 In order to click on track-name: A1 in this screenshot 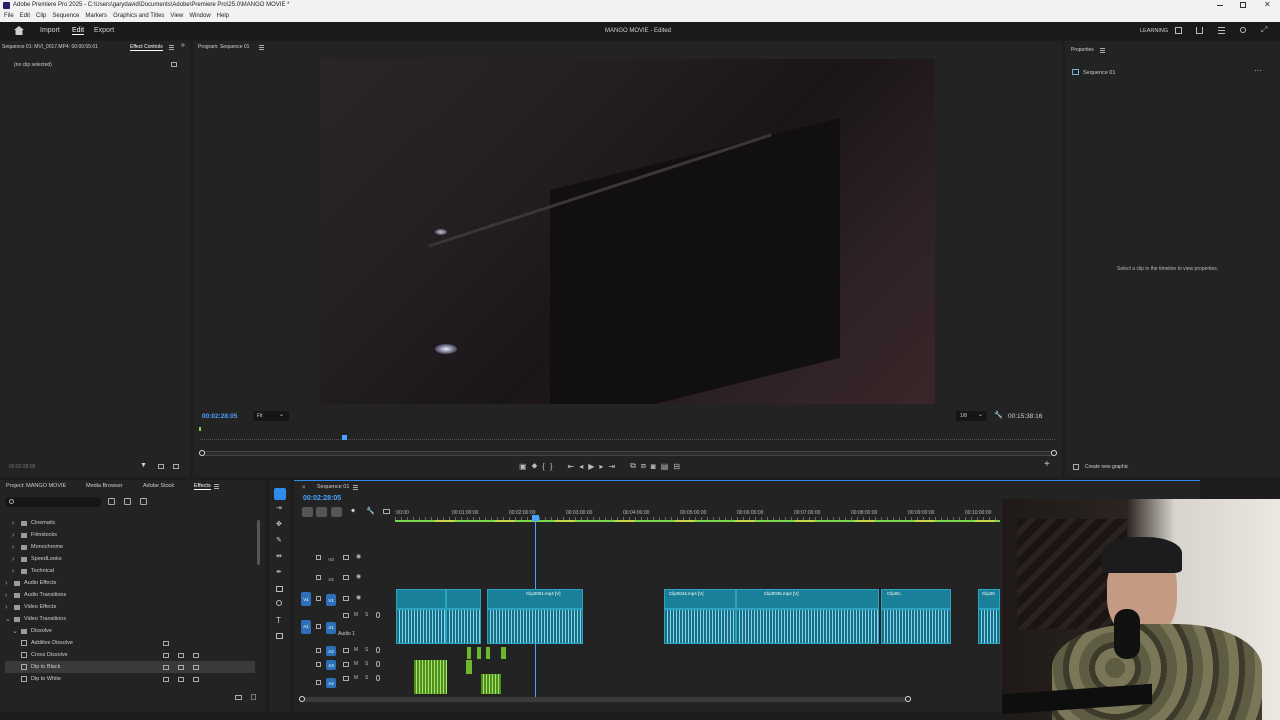, I will do `click(331, 627)`.